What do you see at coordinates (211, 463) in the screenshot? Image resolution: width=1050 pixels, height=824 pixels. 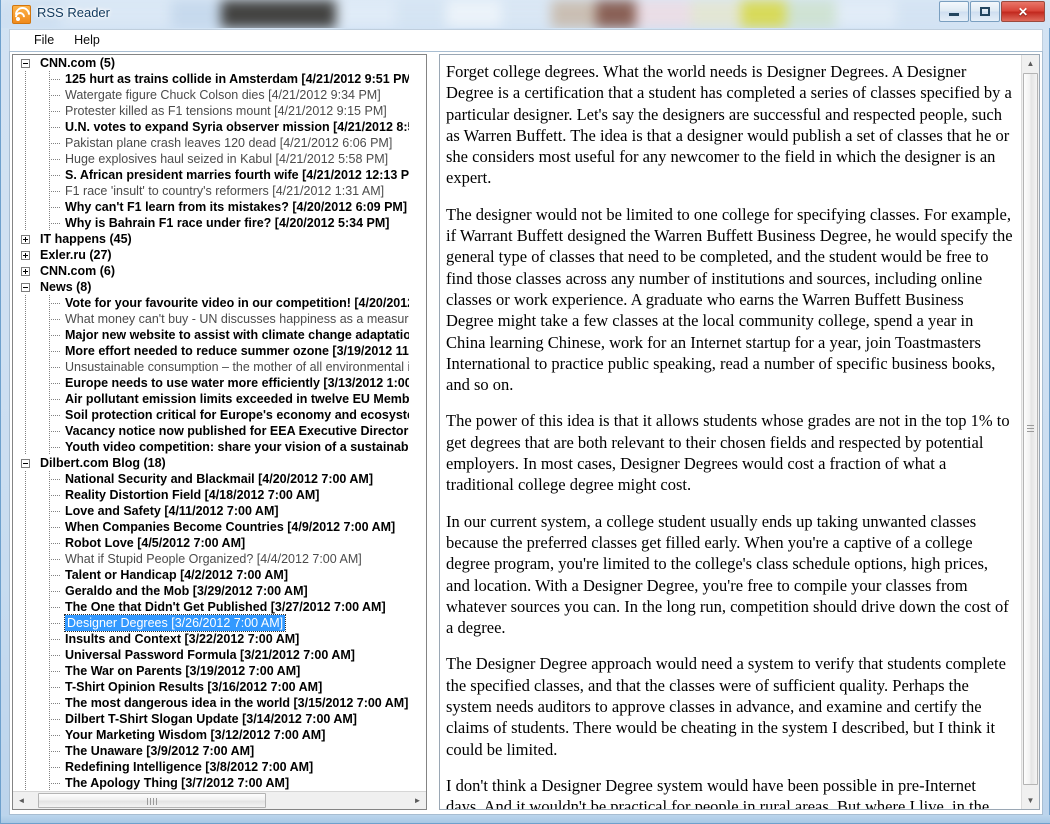 I see `feed-group-row: Dilbert.com Blog (18)` at bounding box center [211, 463].